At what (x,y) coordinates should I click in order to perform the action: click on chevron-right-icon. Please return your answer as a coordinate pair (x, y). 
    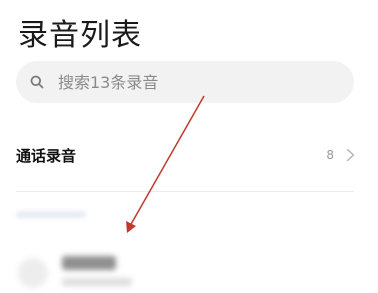
    Looking at the image, I should click on (351, 155).